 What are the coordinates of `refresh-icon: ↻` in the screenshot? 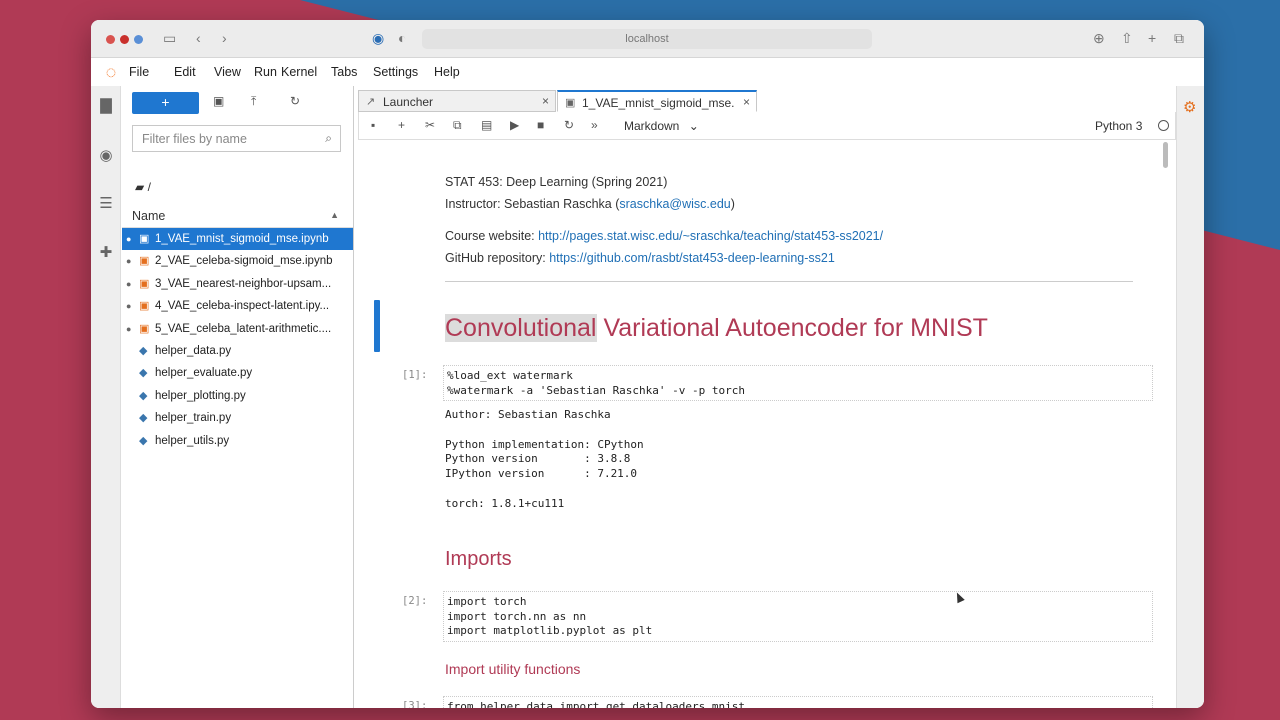 It's located at (295, 101).